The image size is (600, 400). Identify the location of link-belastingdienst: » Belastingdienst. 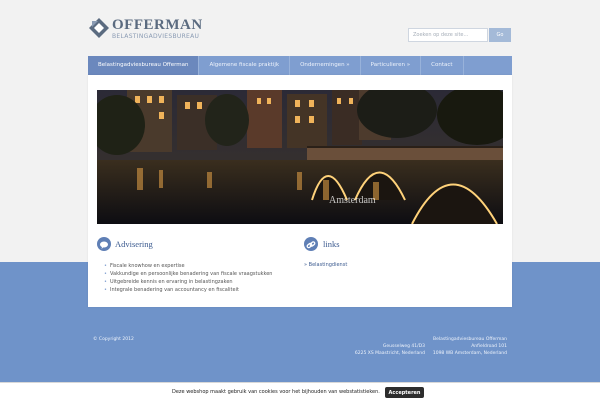
(325, 265).